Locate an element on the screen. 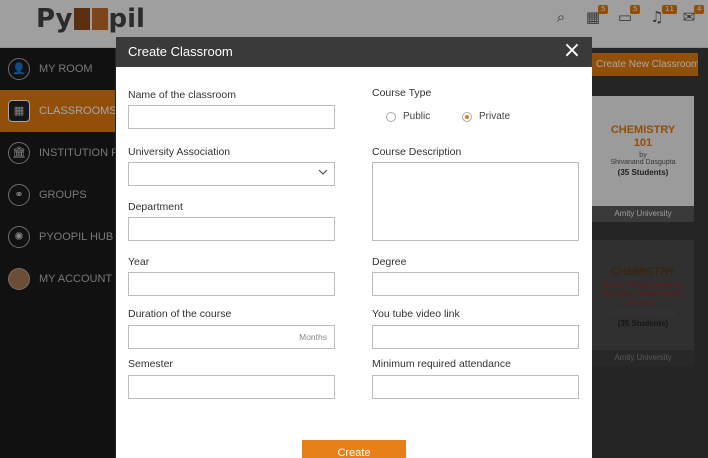  modal-title: Create Classroom is located at coordinates (180, 51).